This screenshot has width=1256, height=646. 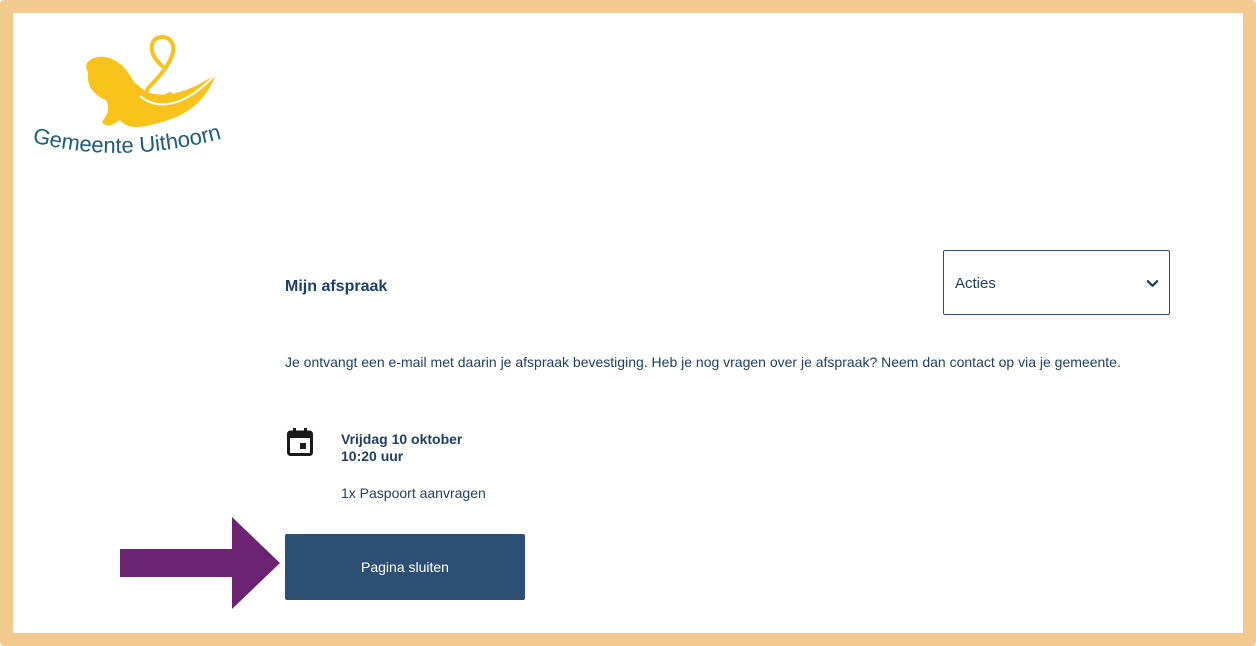 I want to click on logo-graphic: Gemeente Uithoorn, so click(x=127, y=96).